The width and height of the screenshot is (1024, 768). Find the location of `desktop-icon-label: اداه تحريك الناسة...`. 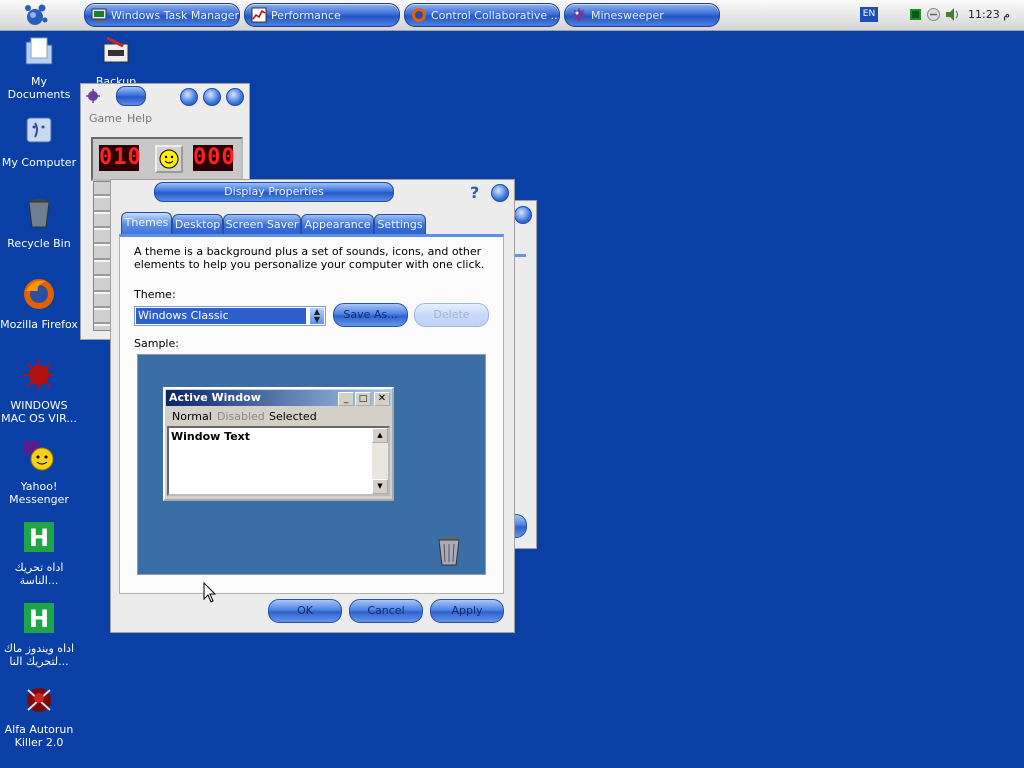

desktop-icon-label: اداه تحريك الناسة... is located at coordinates (39, 574).